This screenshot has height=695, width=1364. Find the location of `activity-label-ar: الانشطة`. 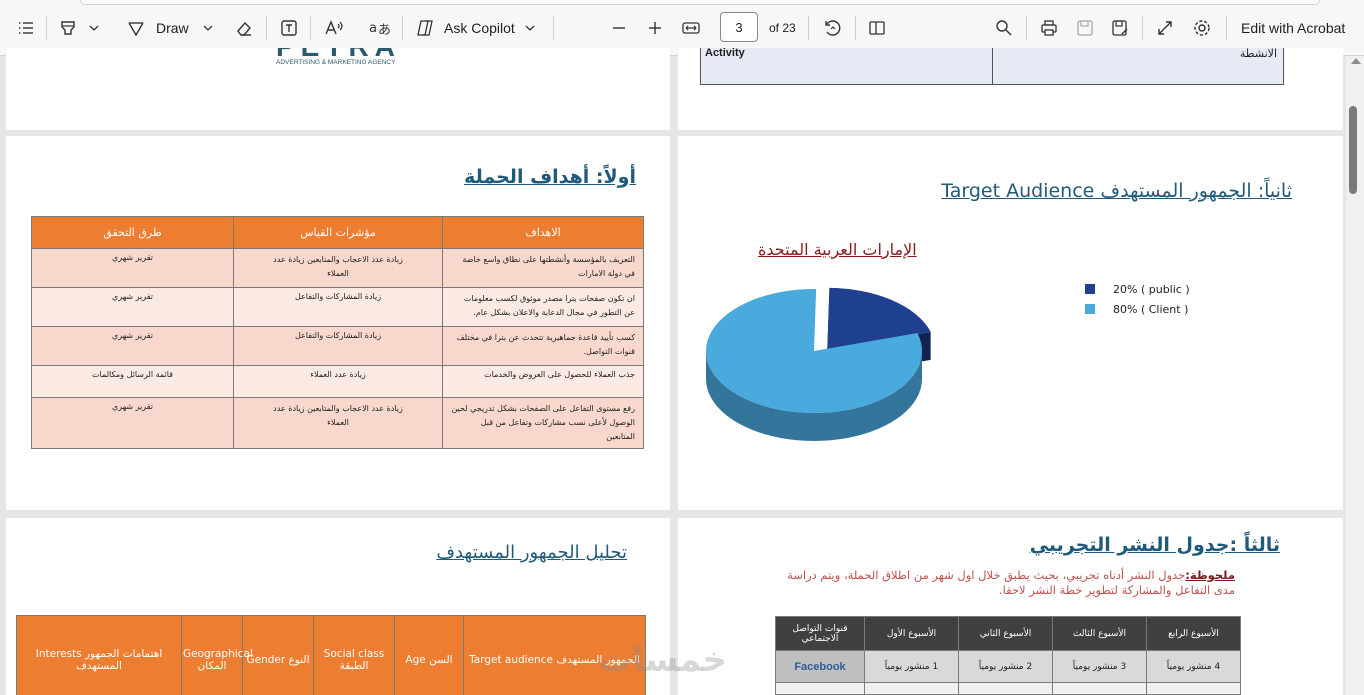

activity-label-ar: الانشطة is located at coordinates (1258, 54).